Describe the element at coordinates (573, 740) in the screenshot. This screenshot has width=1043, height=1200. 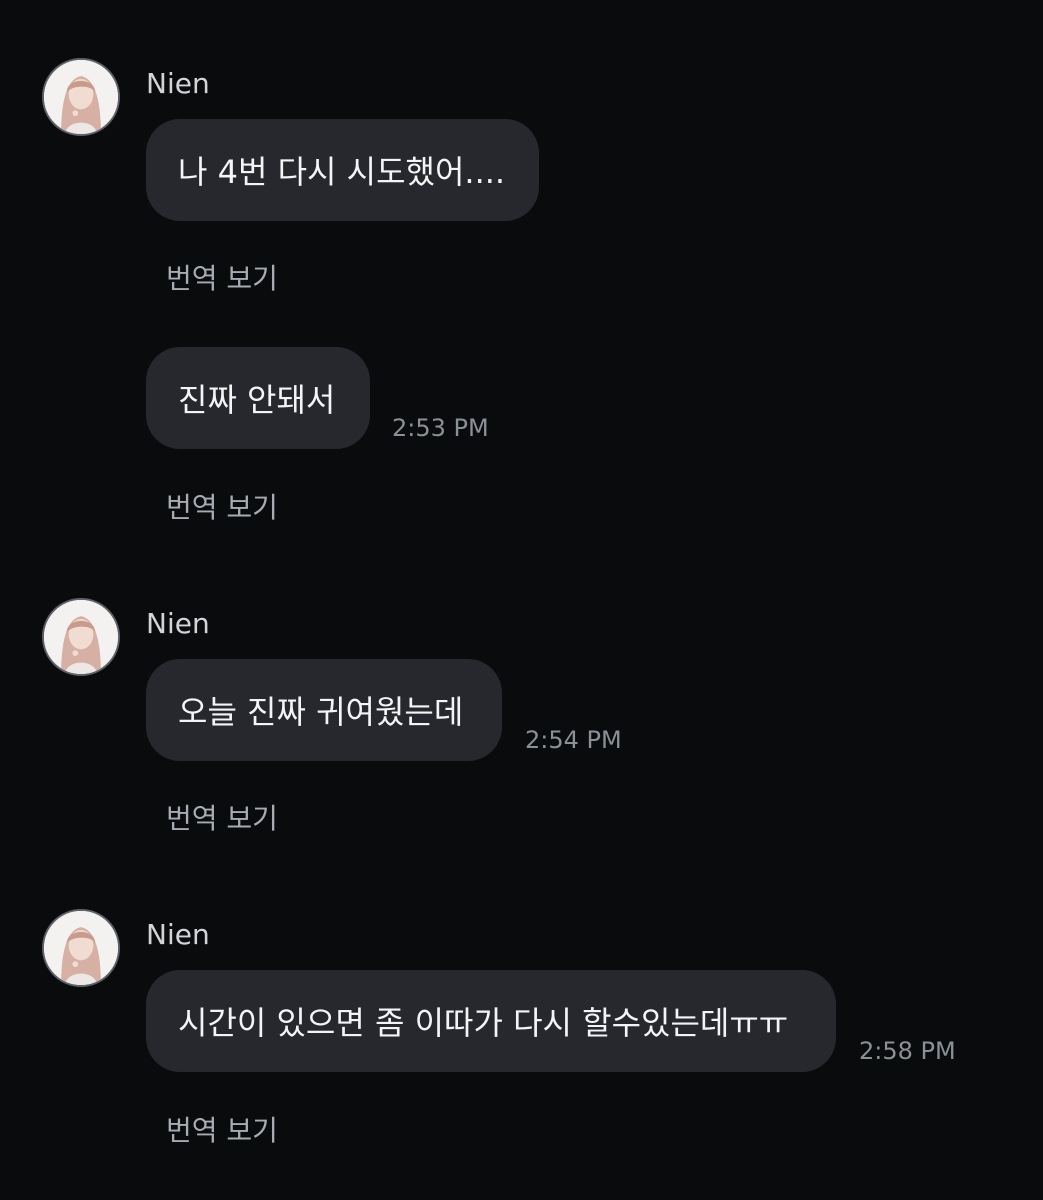
I see `message-timestamp: 2:54 PM` at that location.